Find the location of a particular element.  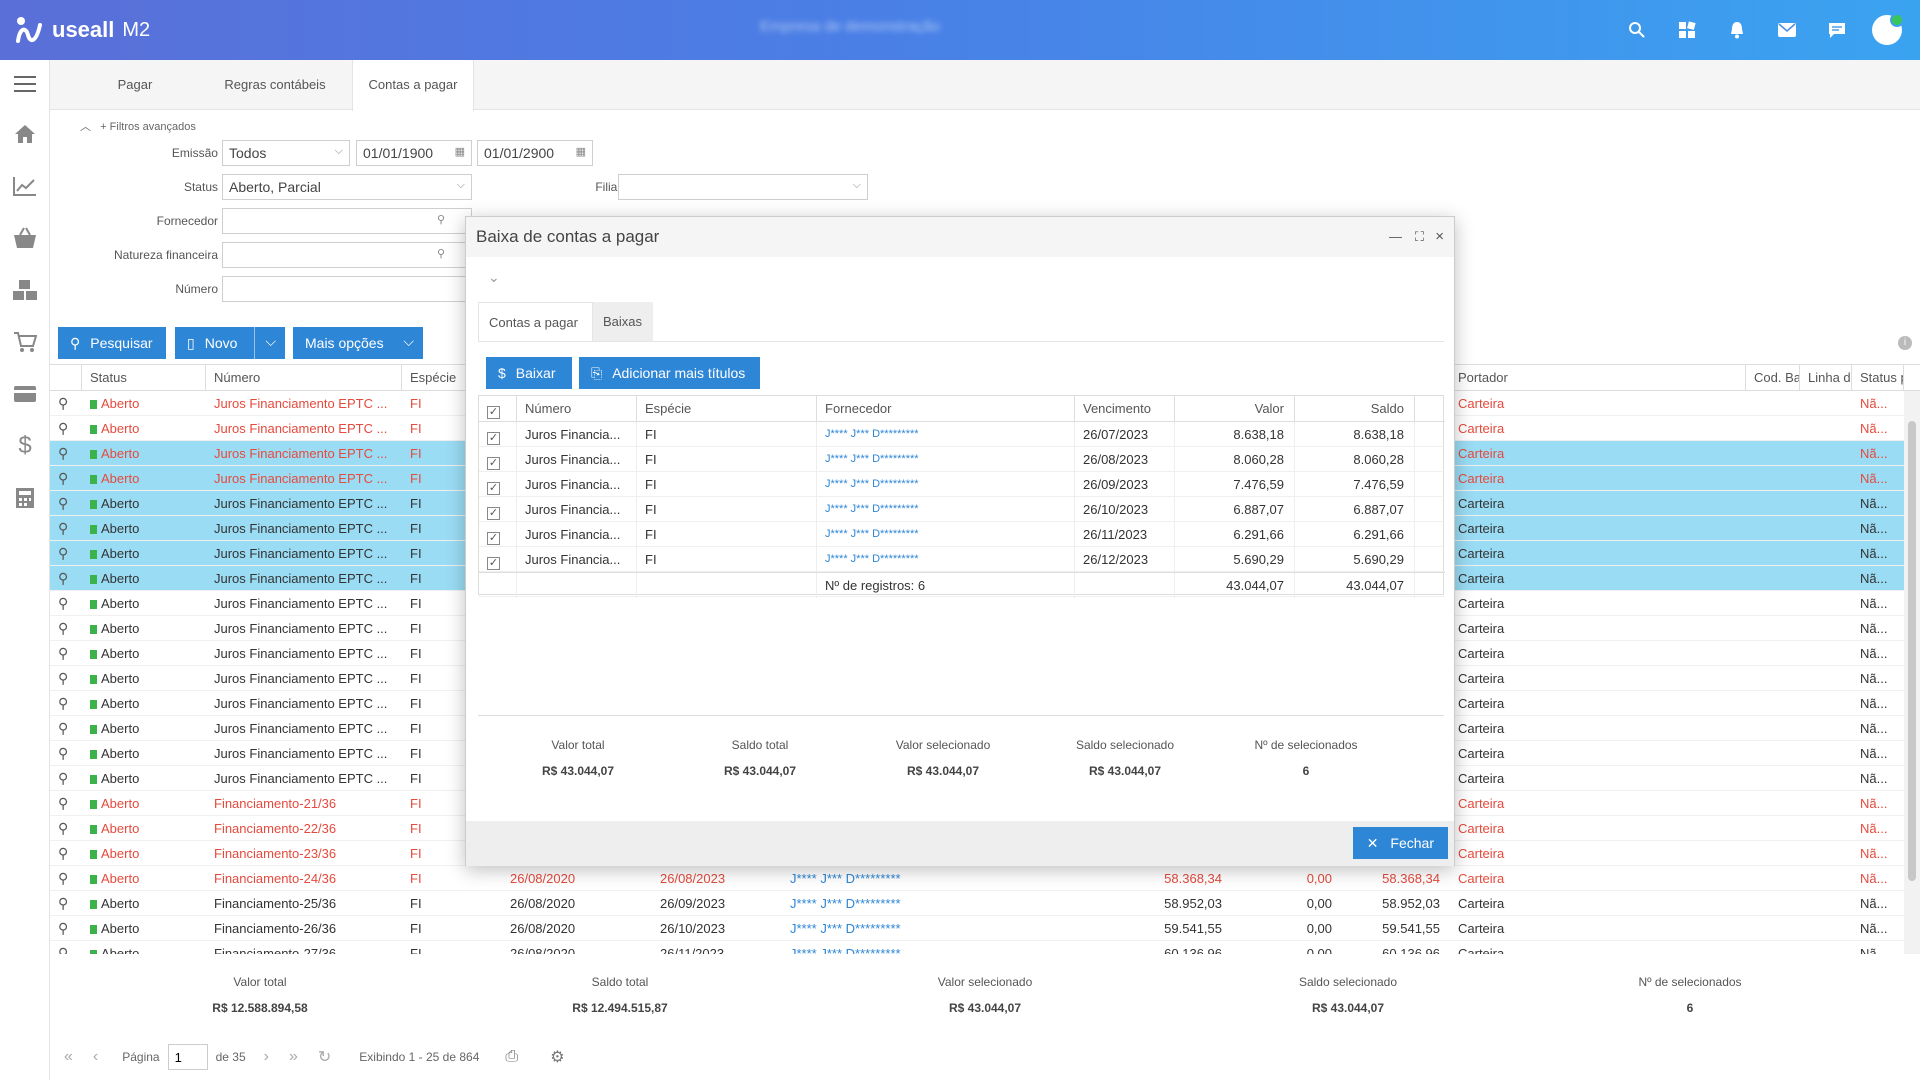

header-status: Status is located at coordinates (144, 378).